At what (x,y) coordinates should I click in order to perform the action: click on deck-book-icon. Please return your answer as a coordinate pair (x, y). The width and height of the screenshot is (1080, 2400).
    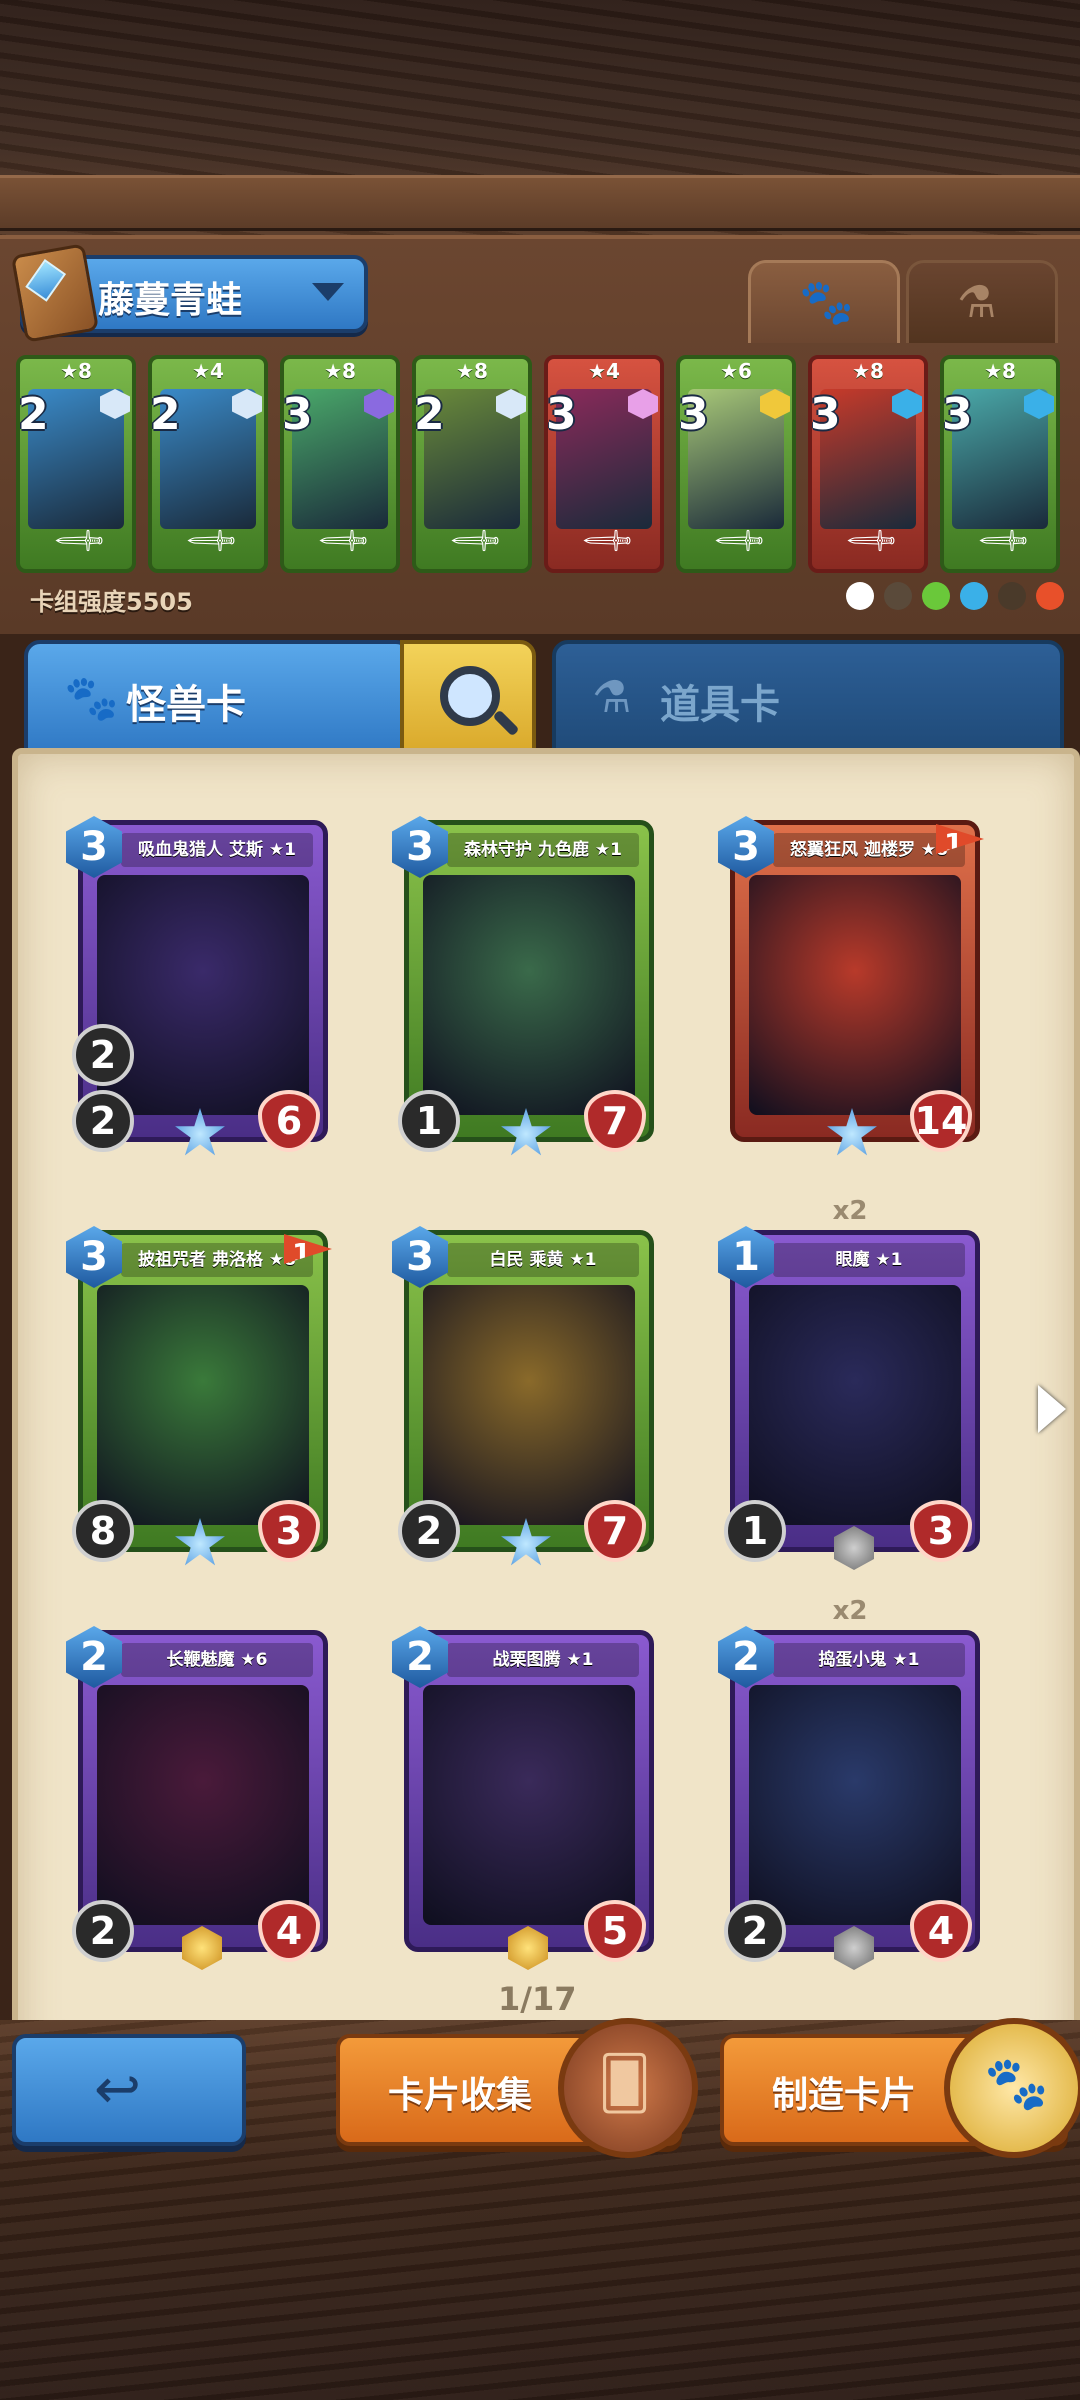
    Looking at the image, I should click on (55, 293).